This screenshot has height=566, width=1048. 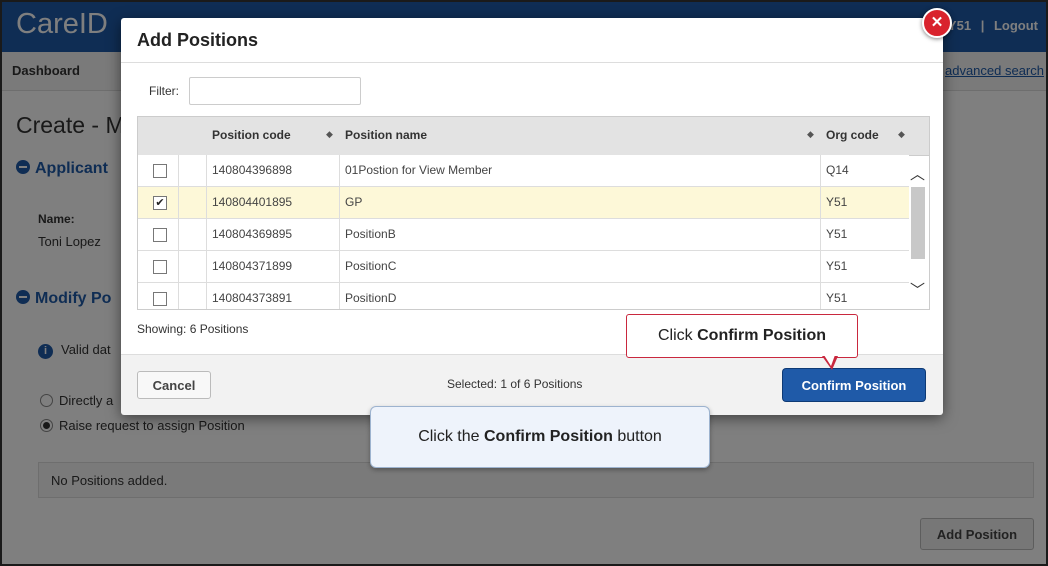 I want to click on callout-text: Click, so click(x=678, y=335).